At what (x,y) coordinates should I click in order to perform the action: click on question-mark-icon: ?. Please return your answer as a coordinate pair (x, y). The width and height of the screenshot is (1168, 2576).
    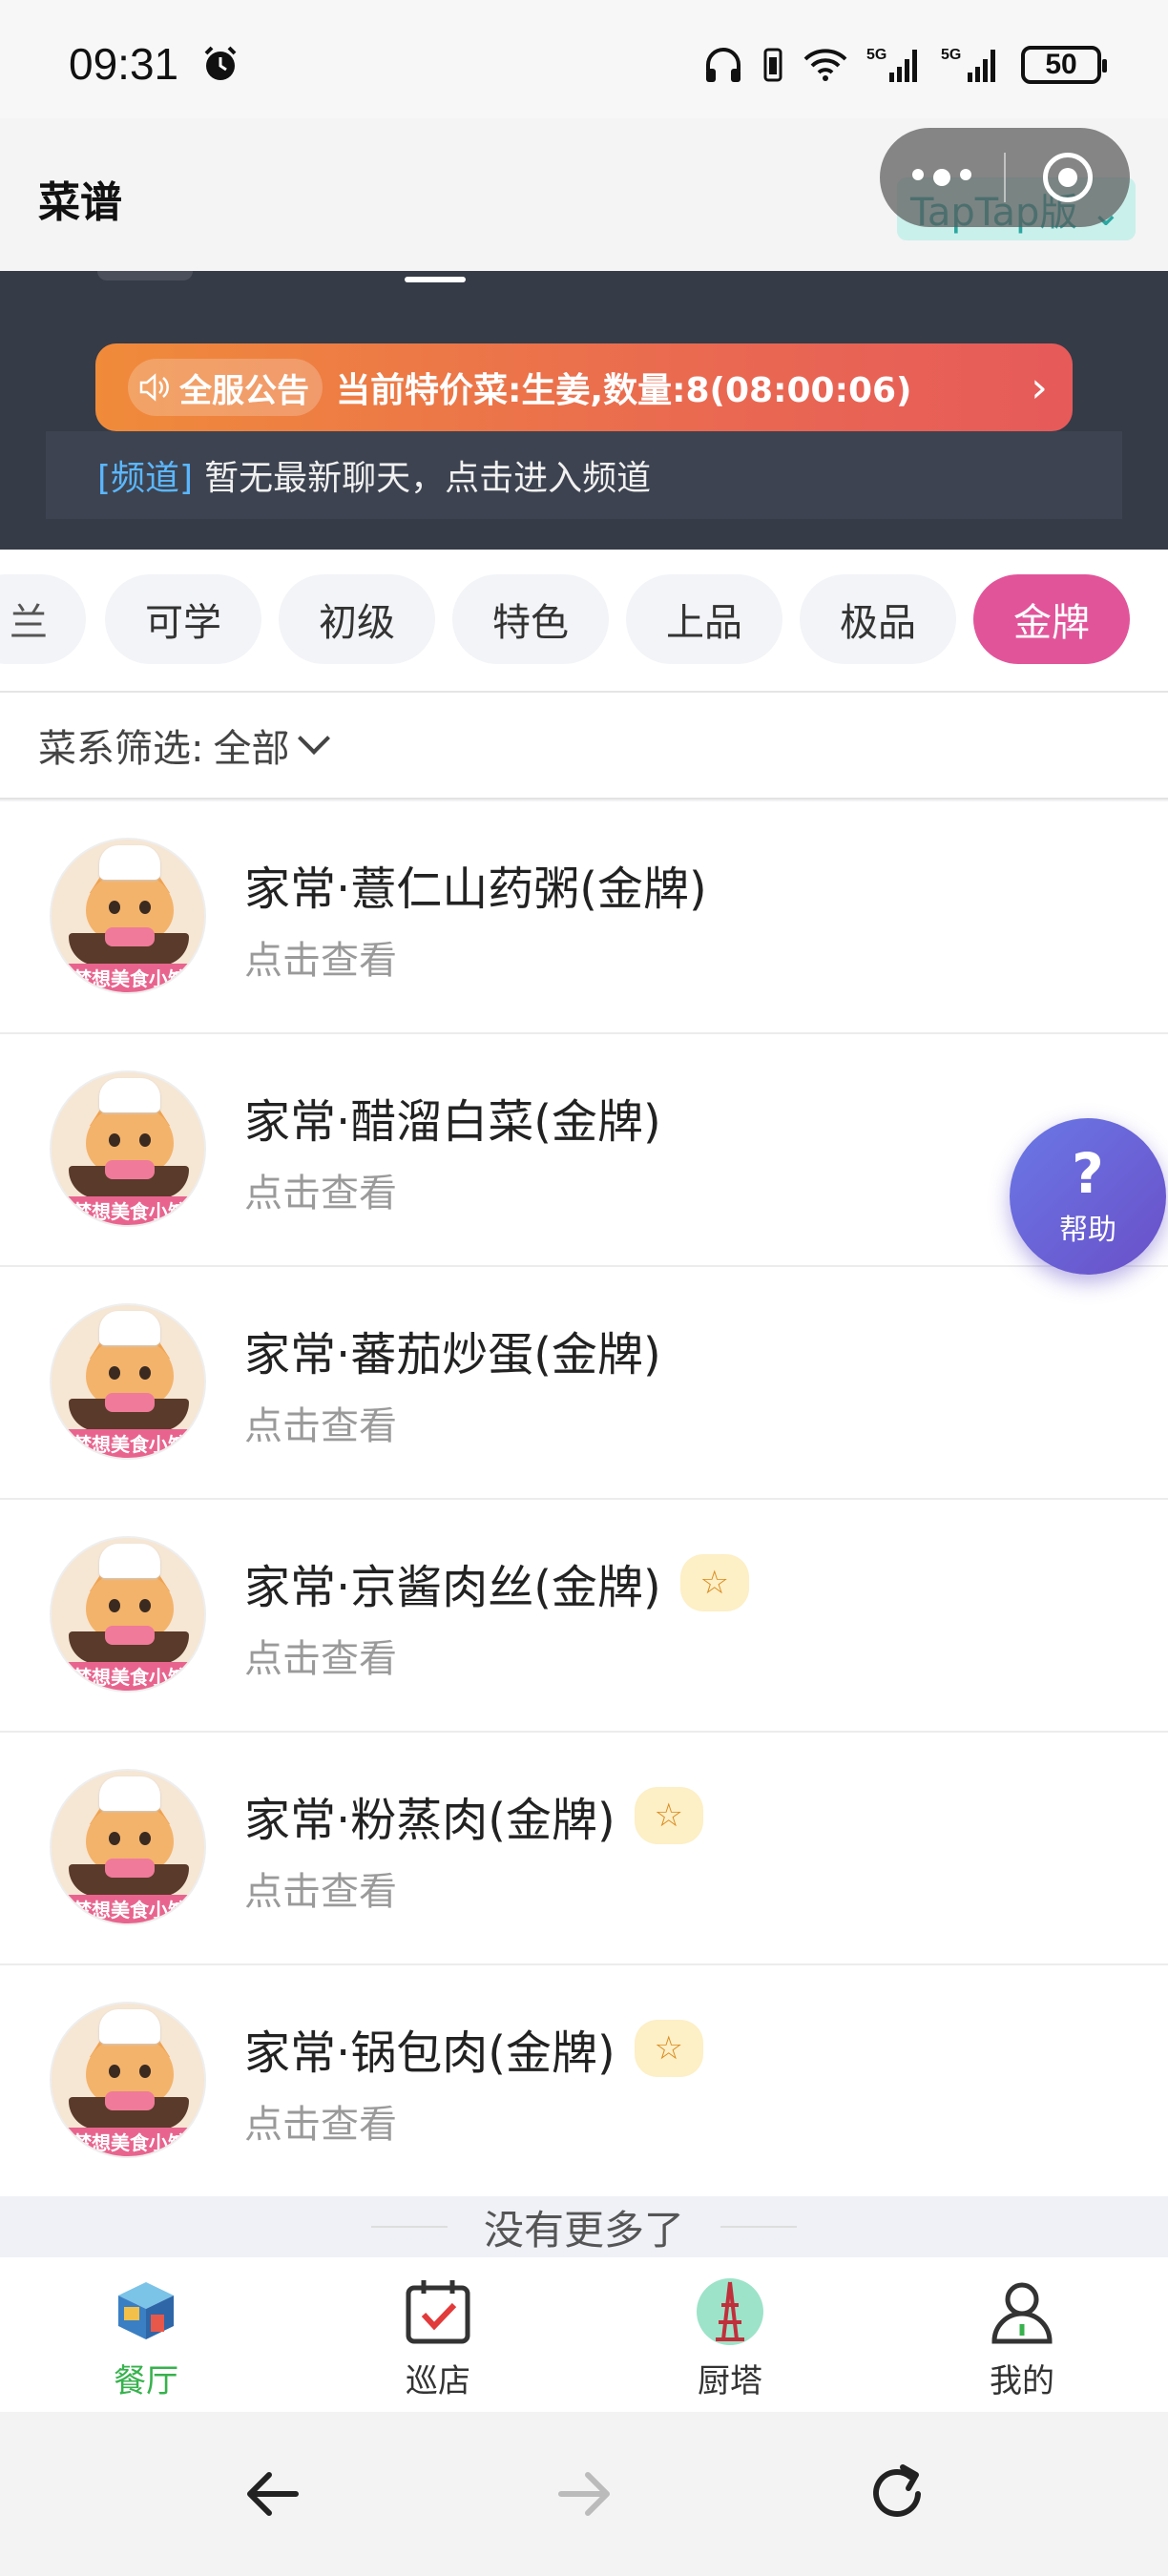
    Looking at the image, I should click on (1088, 1173).